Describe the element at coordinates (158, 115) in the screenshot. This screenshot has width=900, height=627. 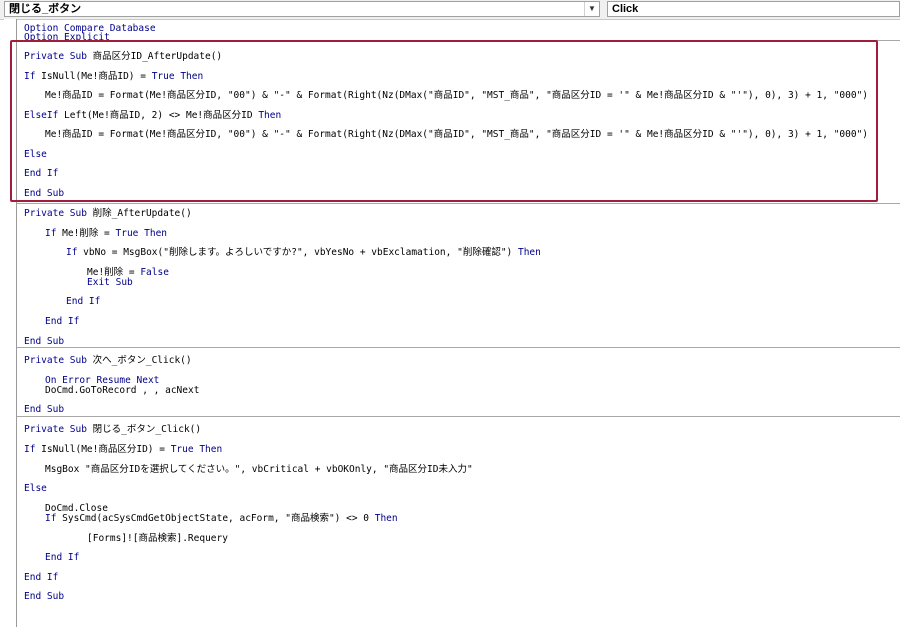
I see `code-text: Left(Me!商品ID, 2) <> Me!商品区分ID` at that location.